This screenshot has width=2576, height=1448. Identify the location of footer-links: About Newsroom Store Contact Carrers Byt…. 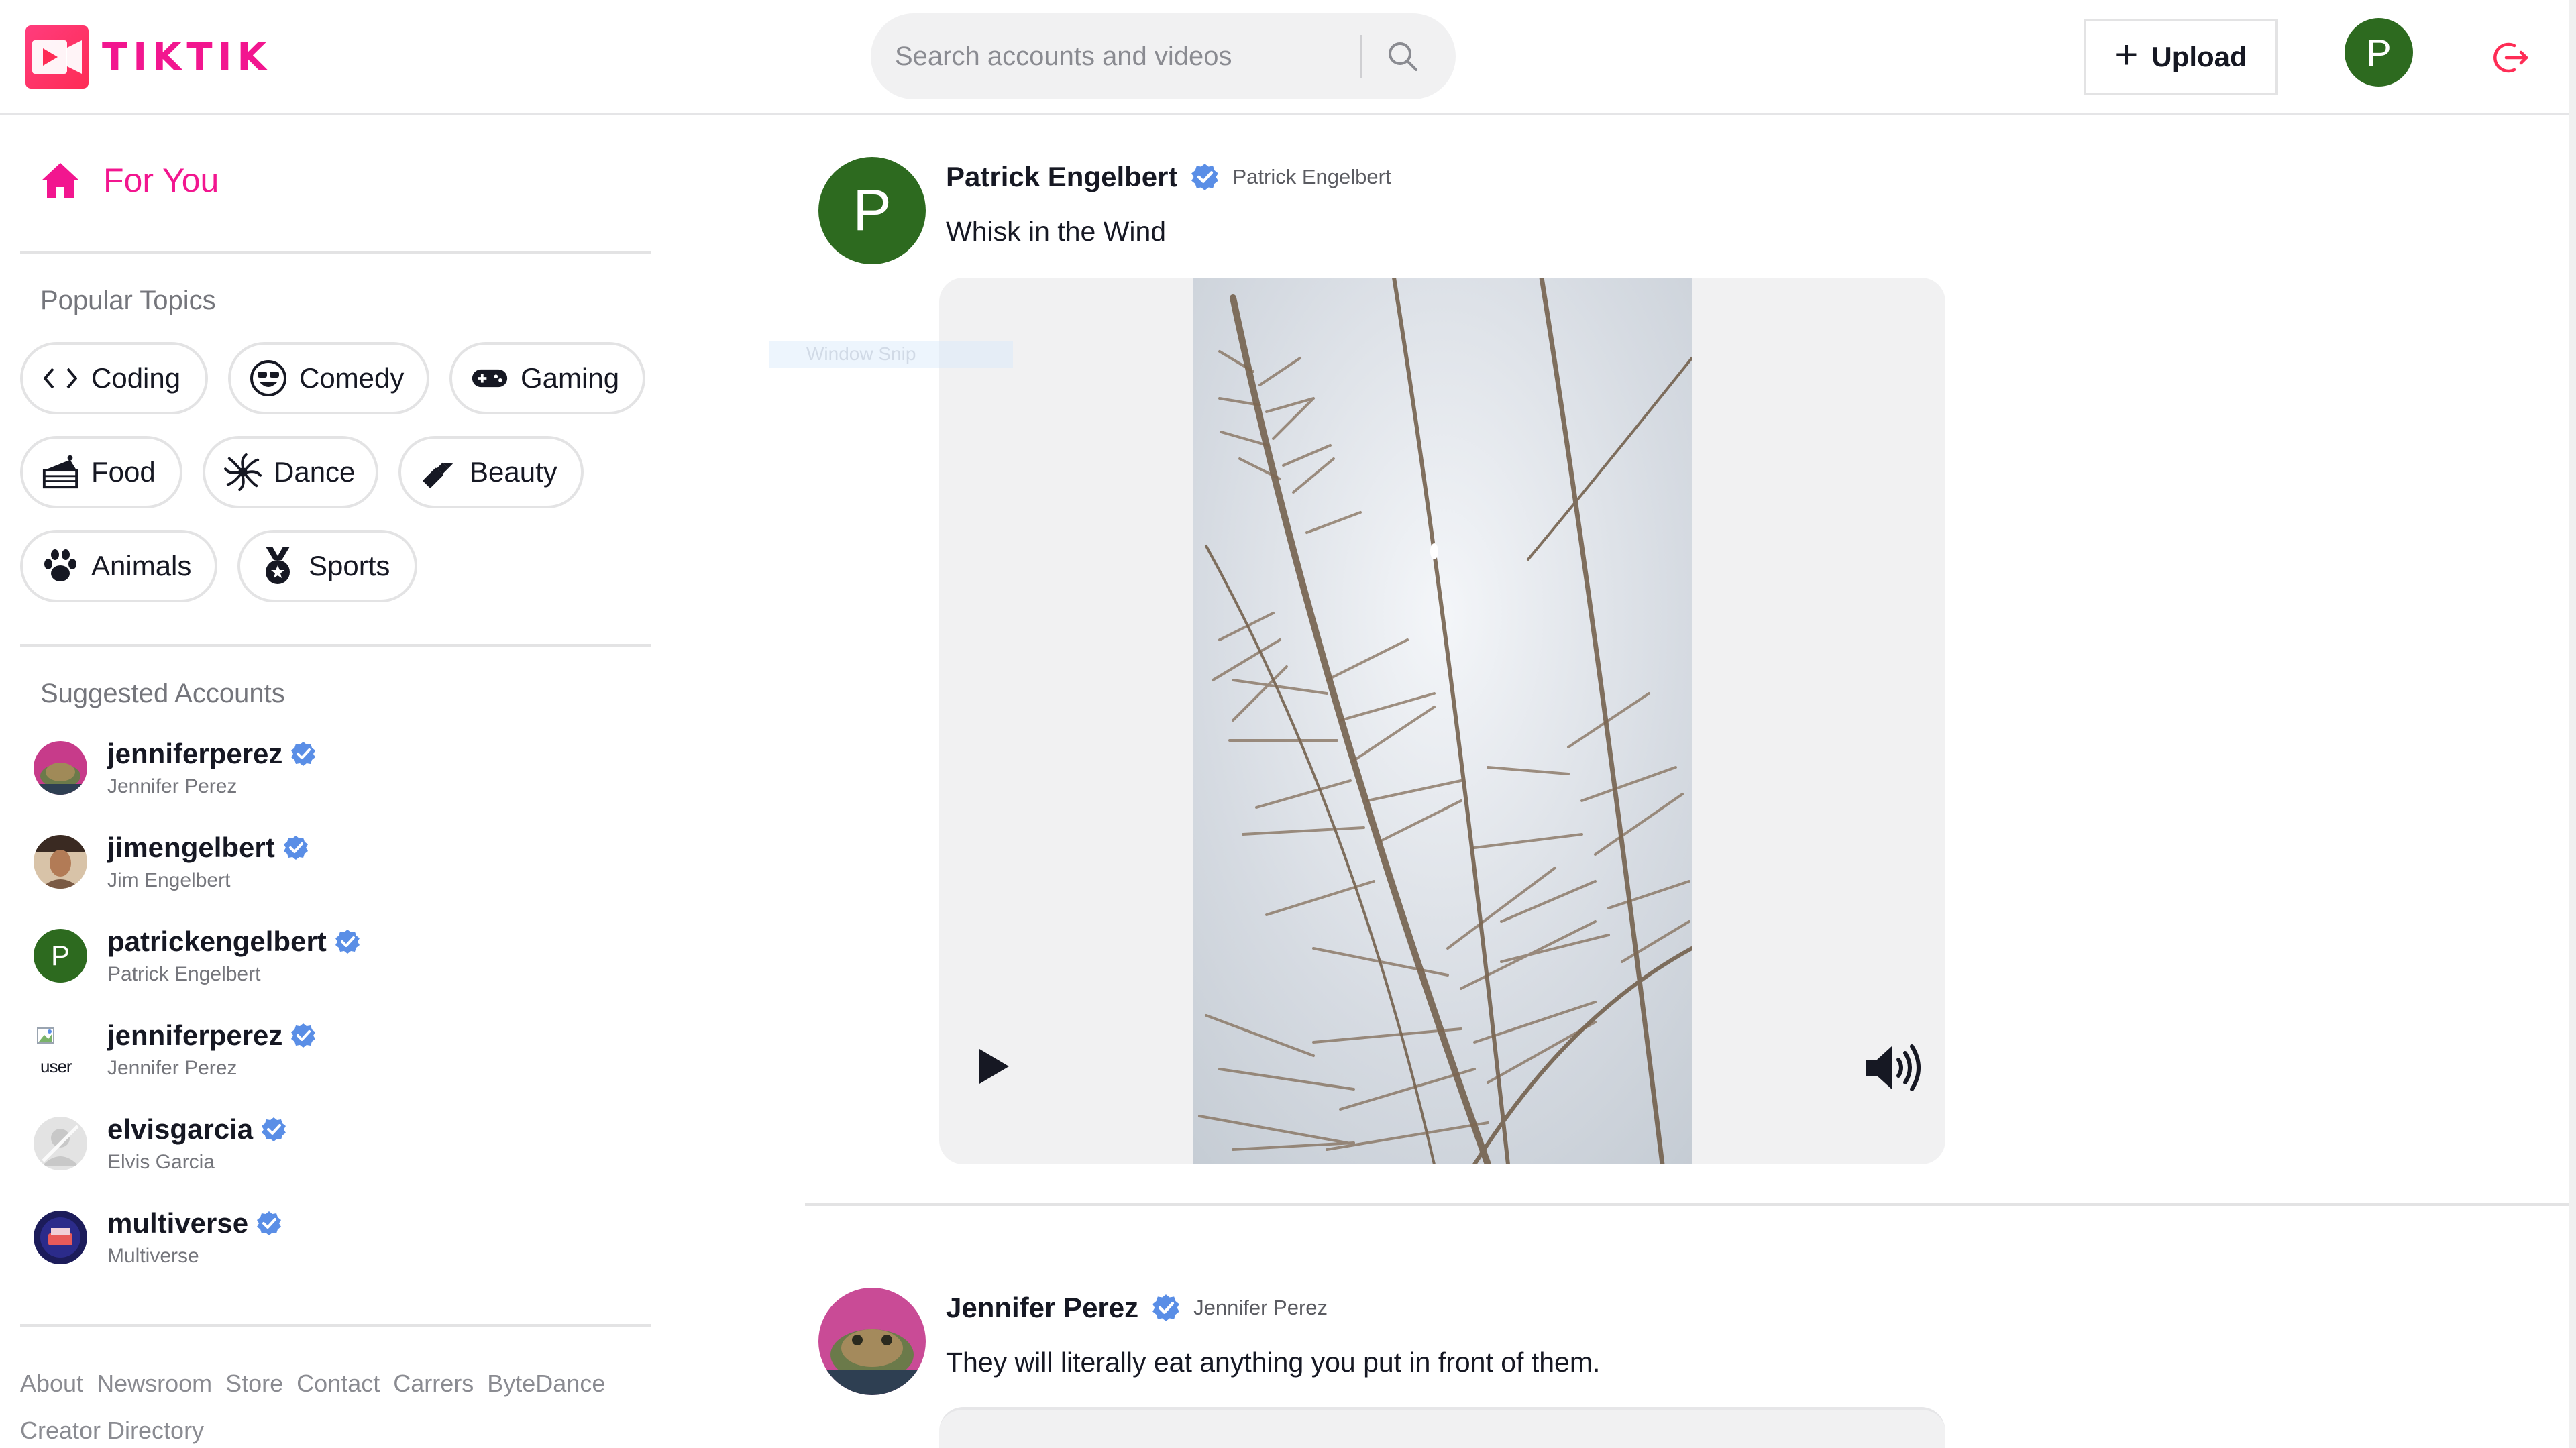
(312, 1384).